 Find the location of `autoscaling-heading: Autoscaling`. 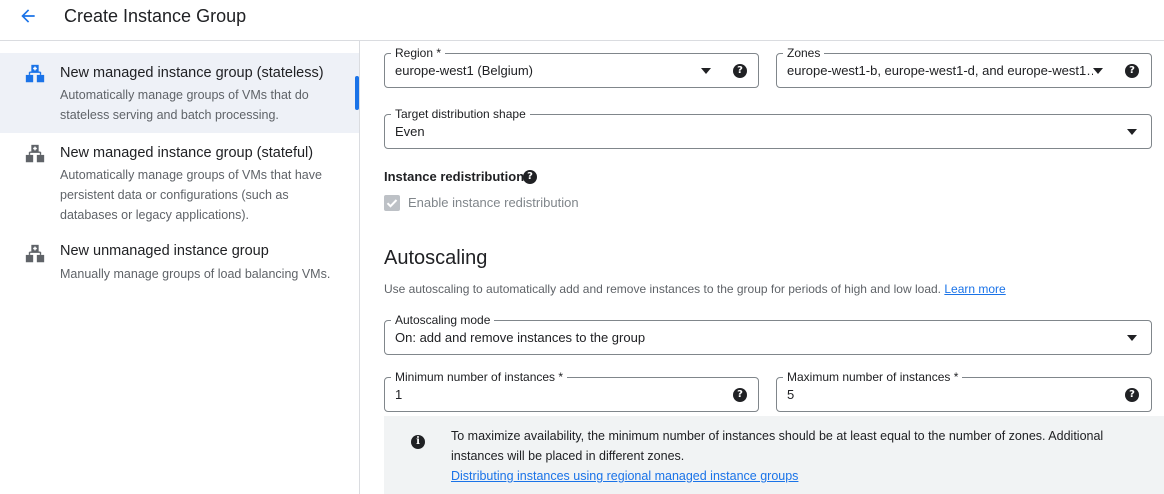

autoscaling-heading: Autoscaling is located at coordinates (436, 258).